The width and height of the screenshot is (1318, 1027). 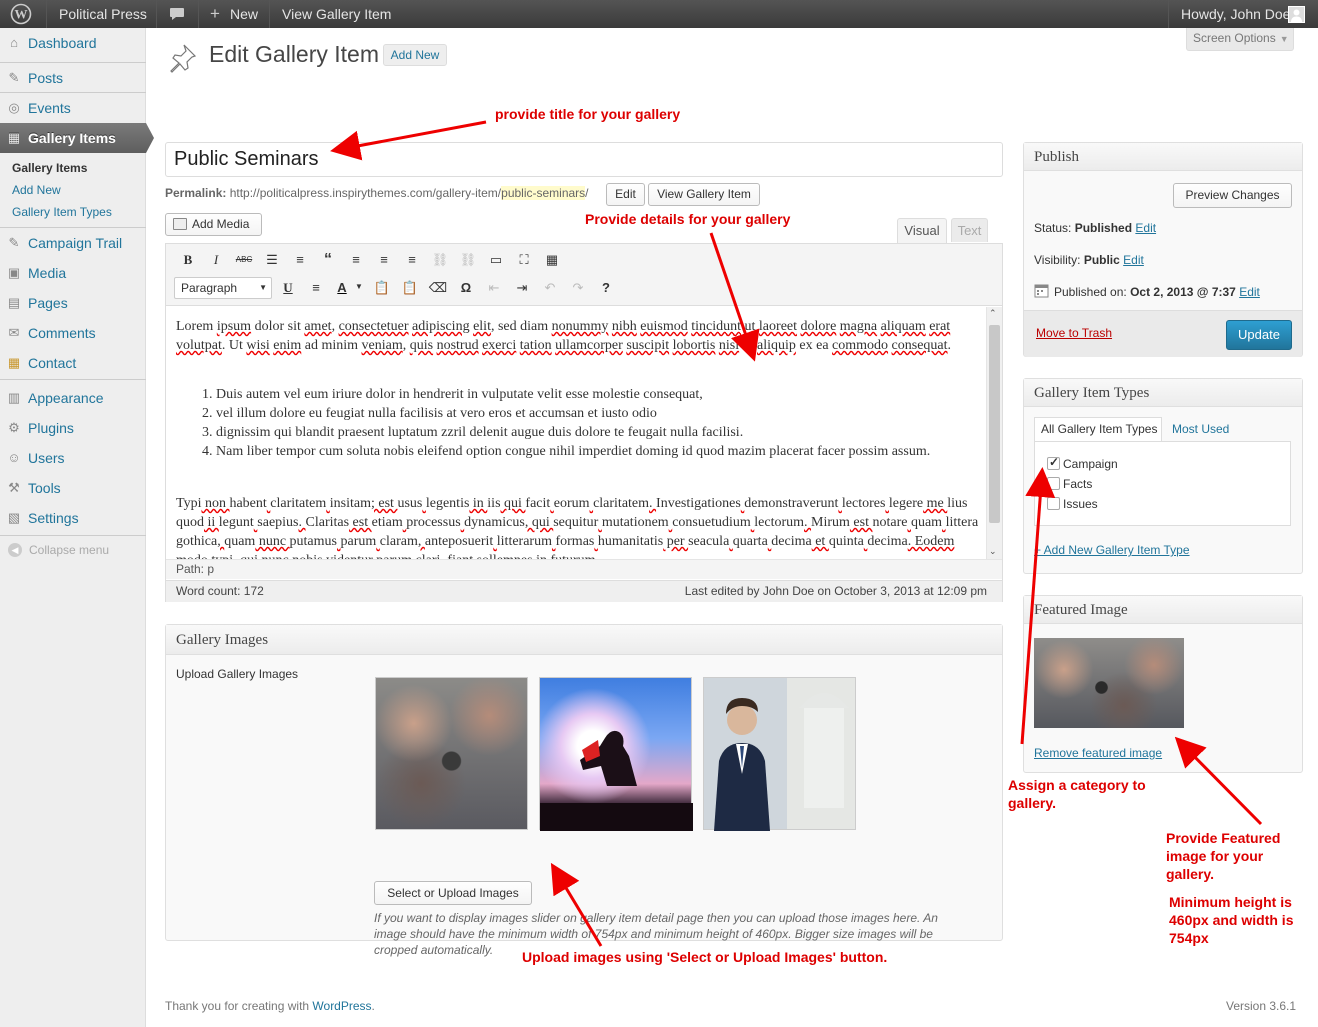 I want to click on menu-events: ◎ Events, so click(x=73, y=108).